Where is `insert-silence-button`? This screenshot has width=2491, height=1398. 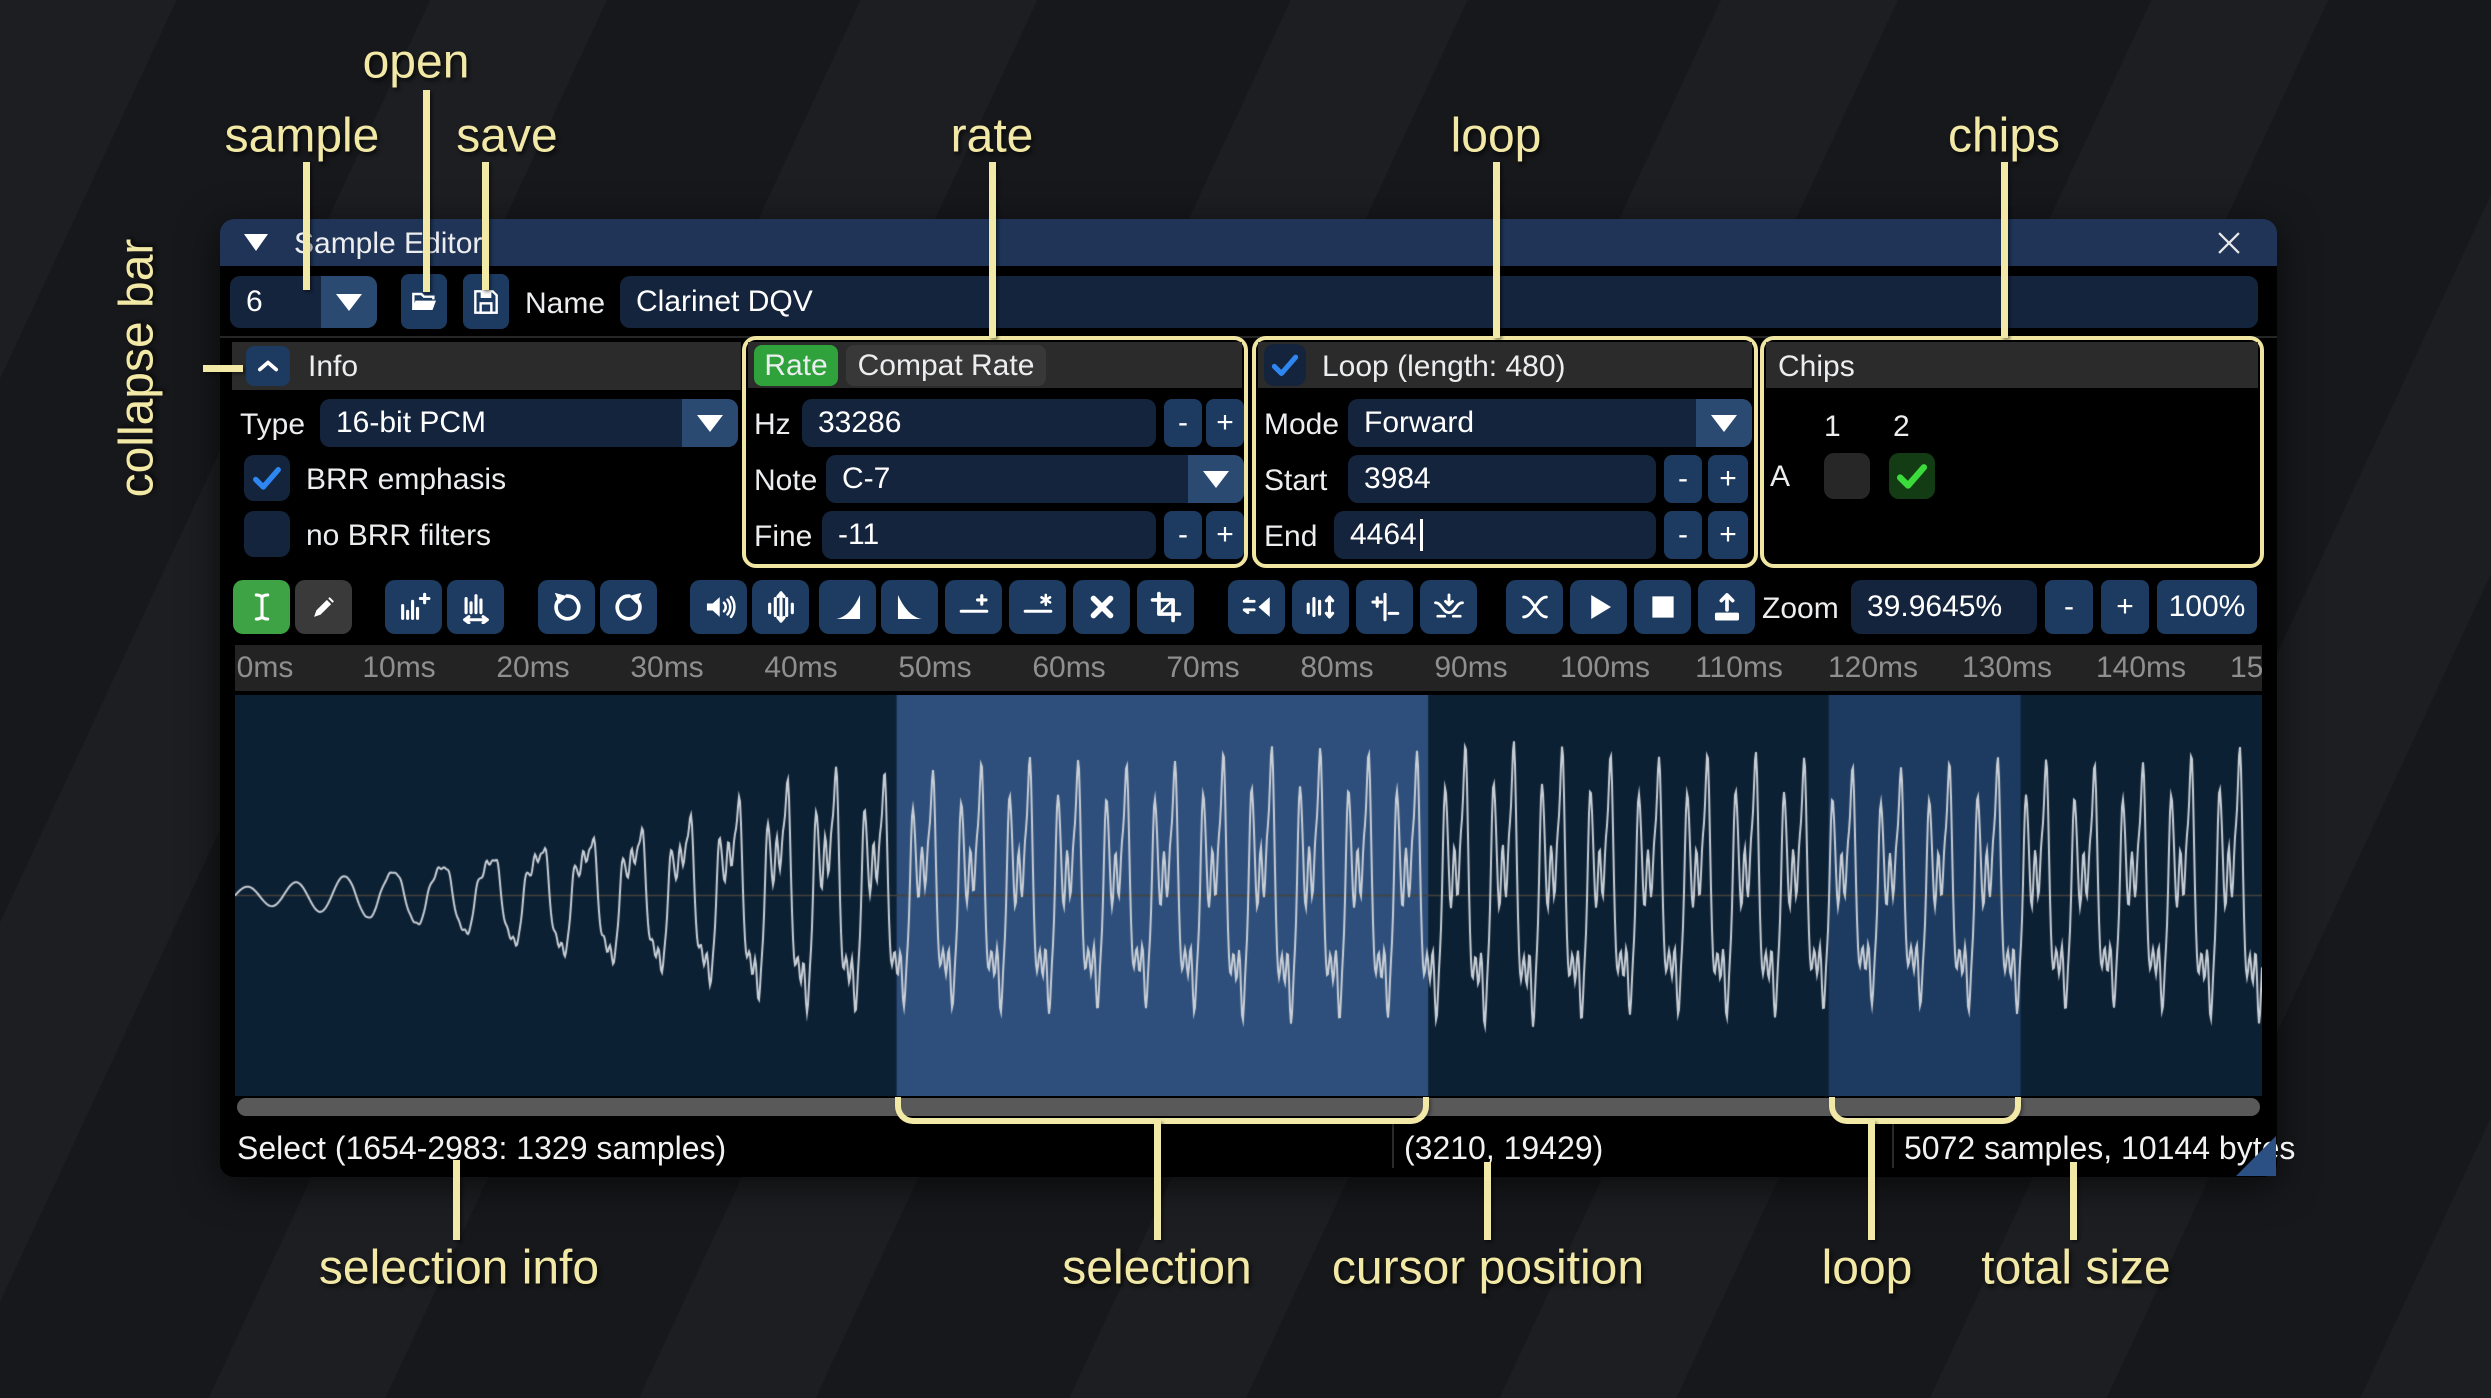 insert-silence-button is located at coordinates (973, 607).